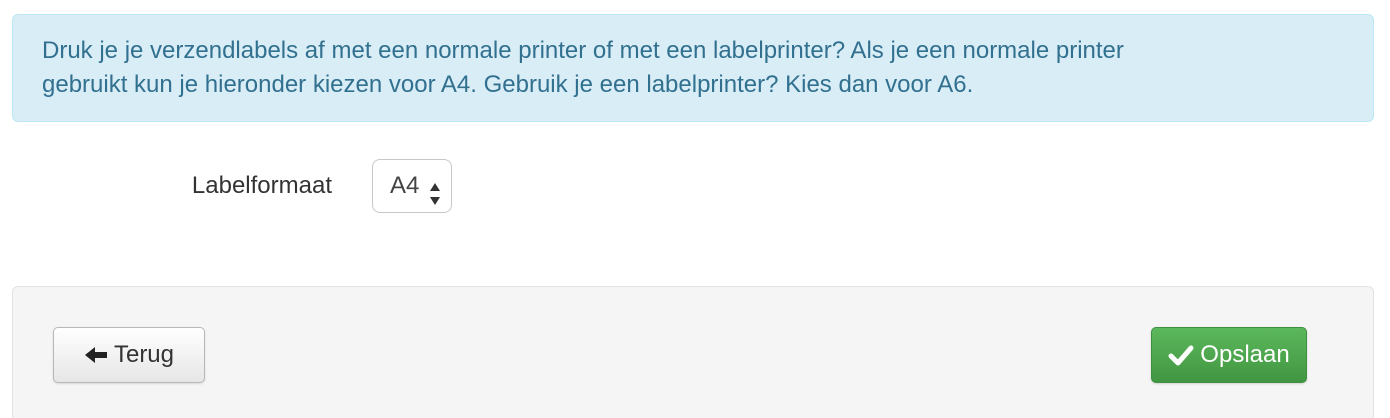 The height and width of the screenshot is (418, 1390). Describe the element at coordinates (405, 185) in the screenshot. I see `label-format-selected-value: A4` at that location.